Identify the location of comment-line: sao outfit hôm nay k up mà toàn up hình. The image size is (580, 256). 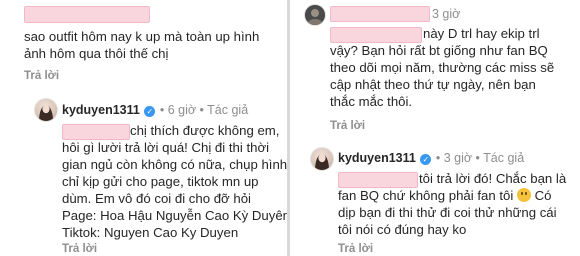
(142, 36).